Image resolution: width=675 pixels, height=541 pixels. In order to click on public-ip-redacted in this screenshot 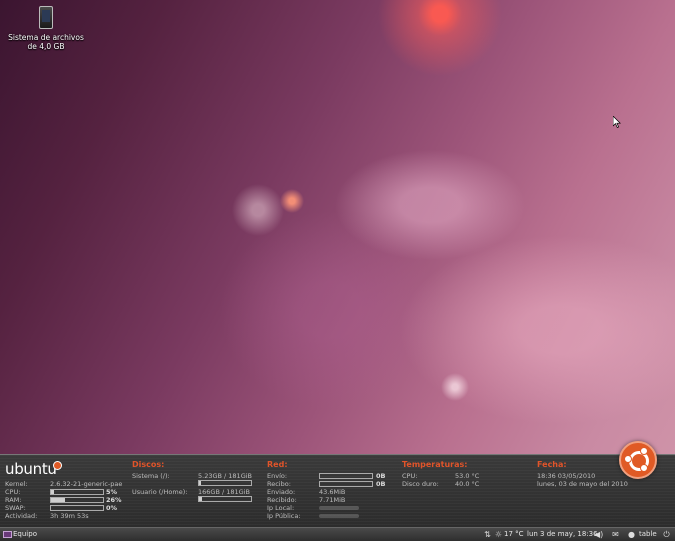, I will do `click(339, 516)`.